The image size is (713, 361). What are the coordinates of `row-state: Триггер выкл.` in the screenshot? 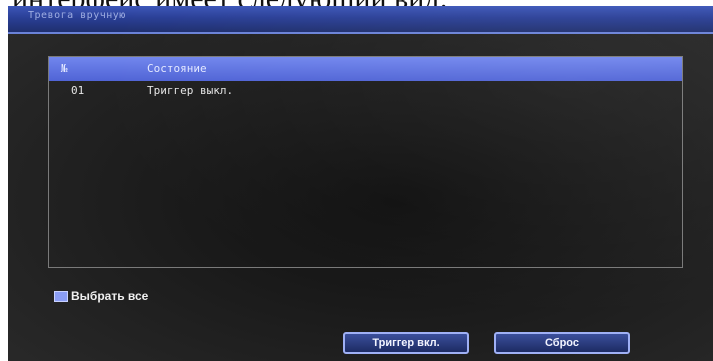 It's located at (190, 90).